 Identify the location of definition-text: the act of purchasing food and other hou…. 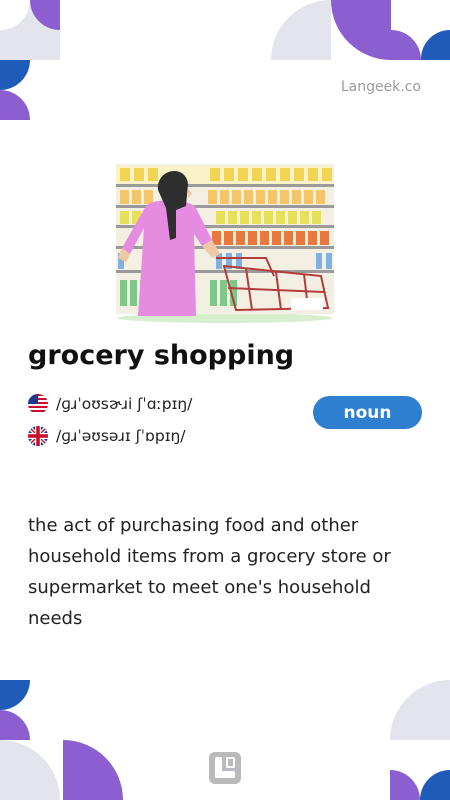
(209, 572).